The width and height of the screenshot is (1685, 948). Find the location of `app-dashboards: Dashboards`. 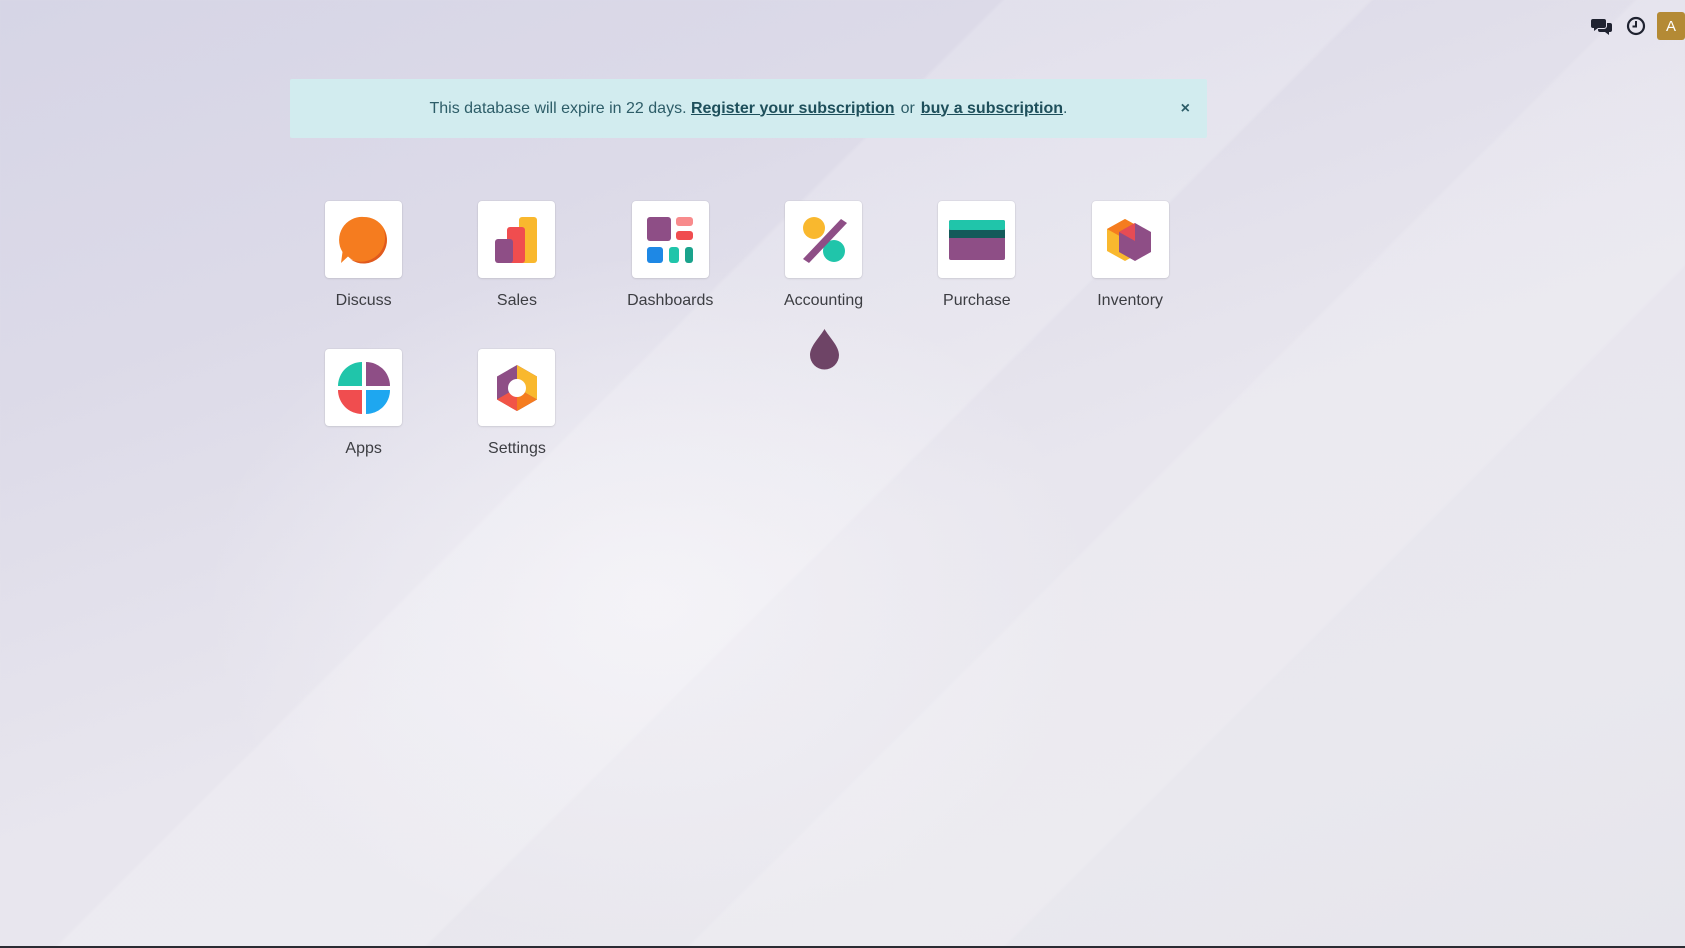

app-dashboards: Dashboards is located at coordinates (670, 275).